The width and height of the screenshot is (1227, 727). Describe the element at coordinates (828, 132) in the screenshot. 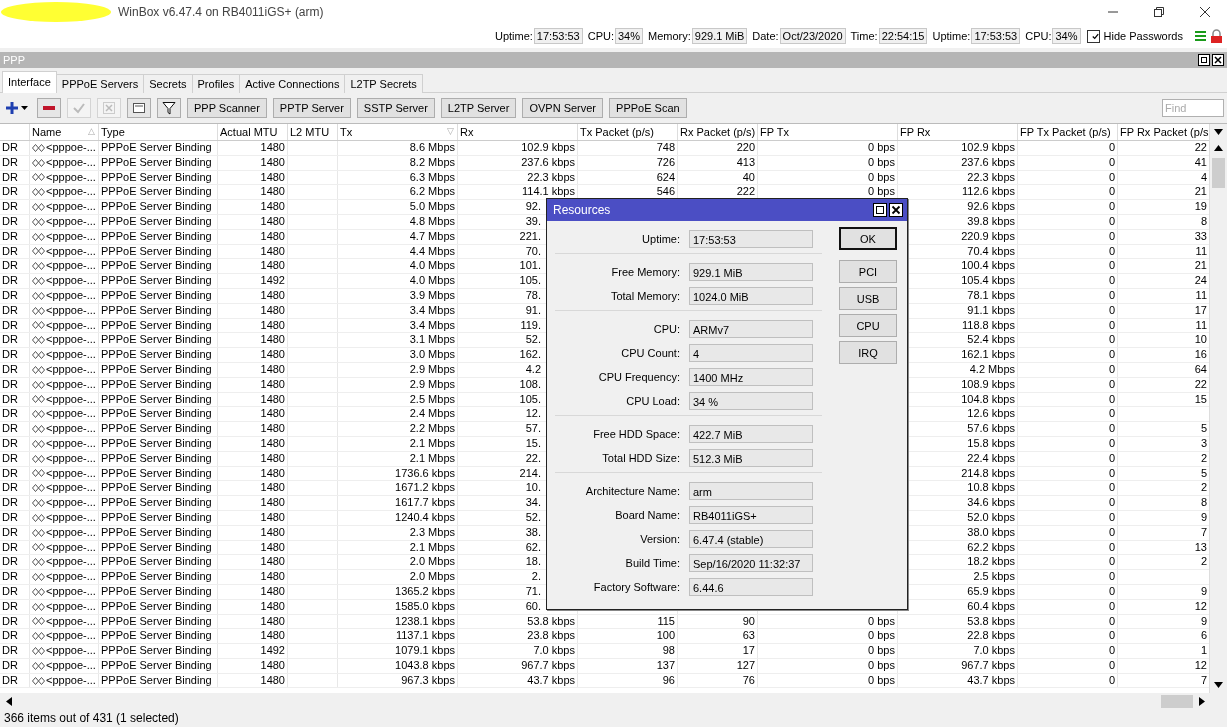

I see `column-header: FP Tx` at that location.